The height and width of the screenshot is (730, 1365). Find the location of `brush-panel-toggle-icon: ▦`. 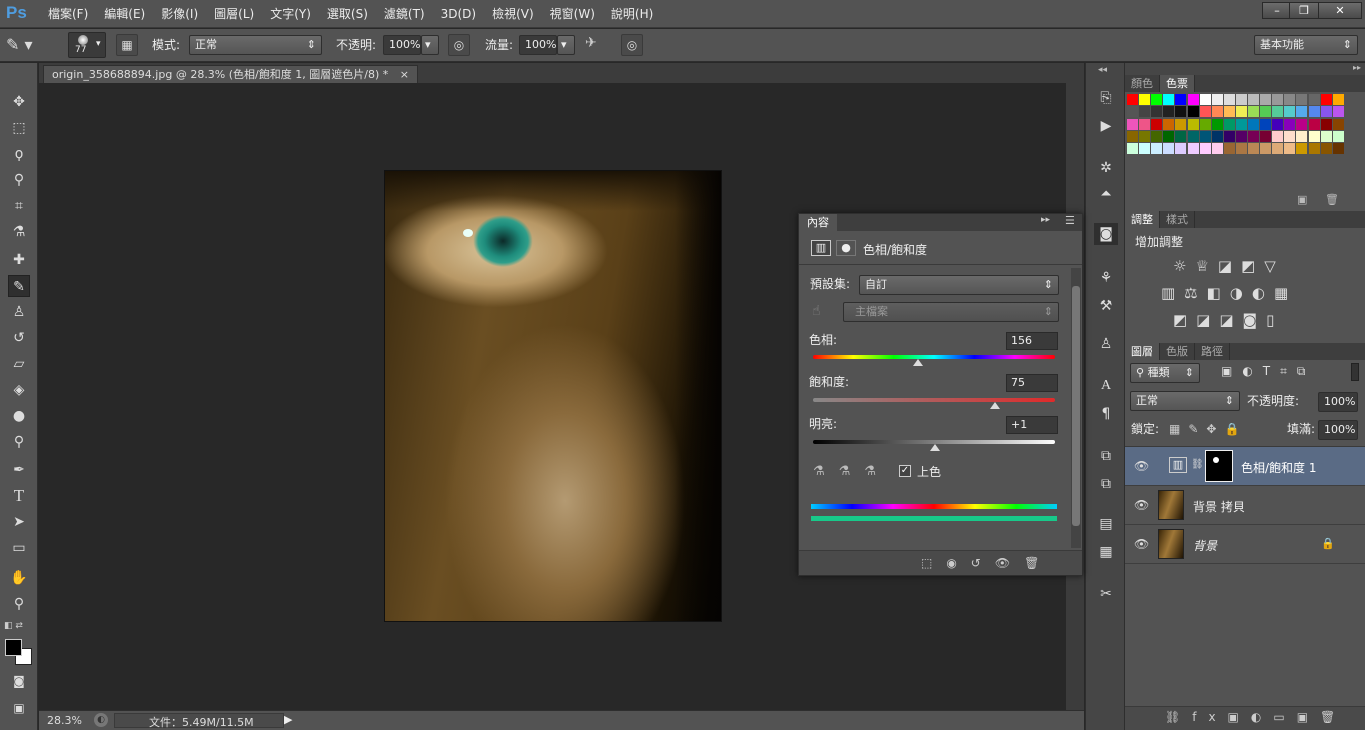

brush-panel-toggle-icon: ▦ is located at coordinates (127, 45).